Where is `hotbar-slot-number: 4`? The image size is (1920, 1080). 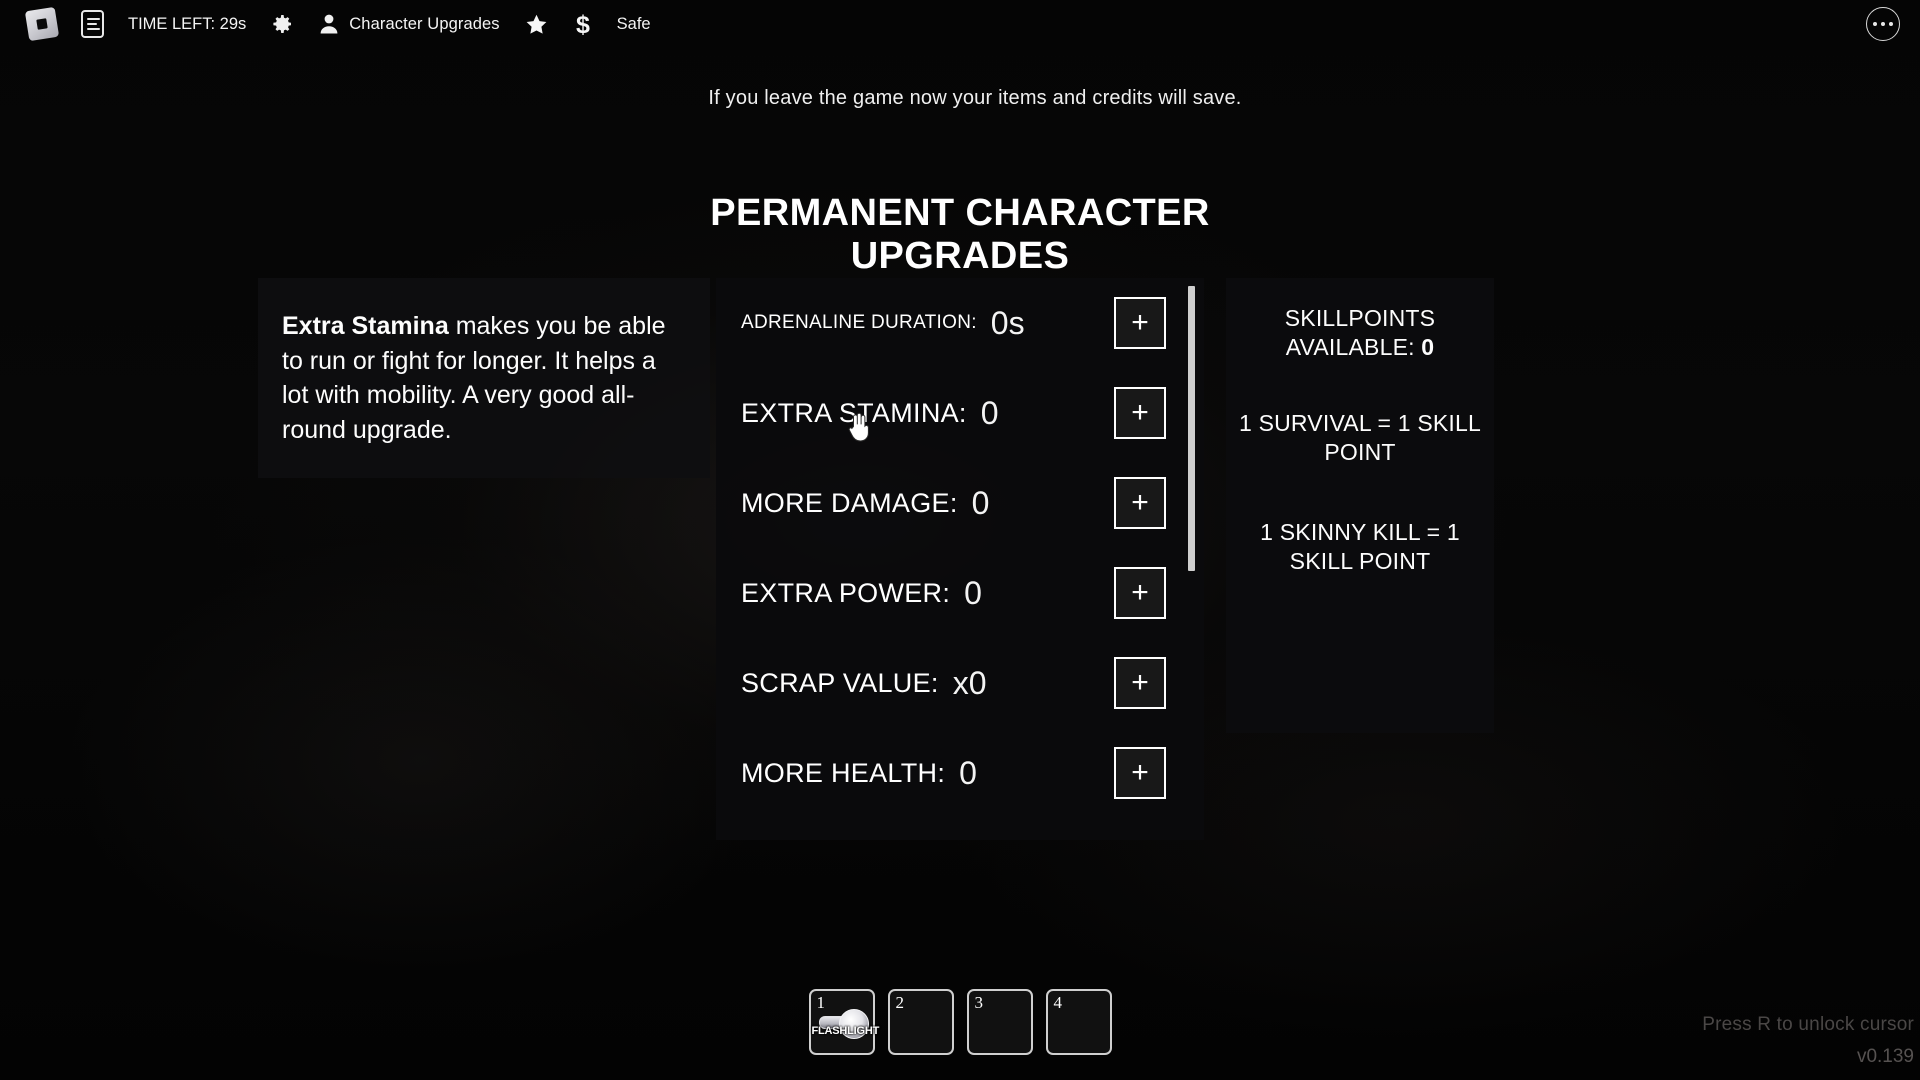
hotbar-slot-number: 4 is located at coordinates (1058, 1002).